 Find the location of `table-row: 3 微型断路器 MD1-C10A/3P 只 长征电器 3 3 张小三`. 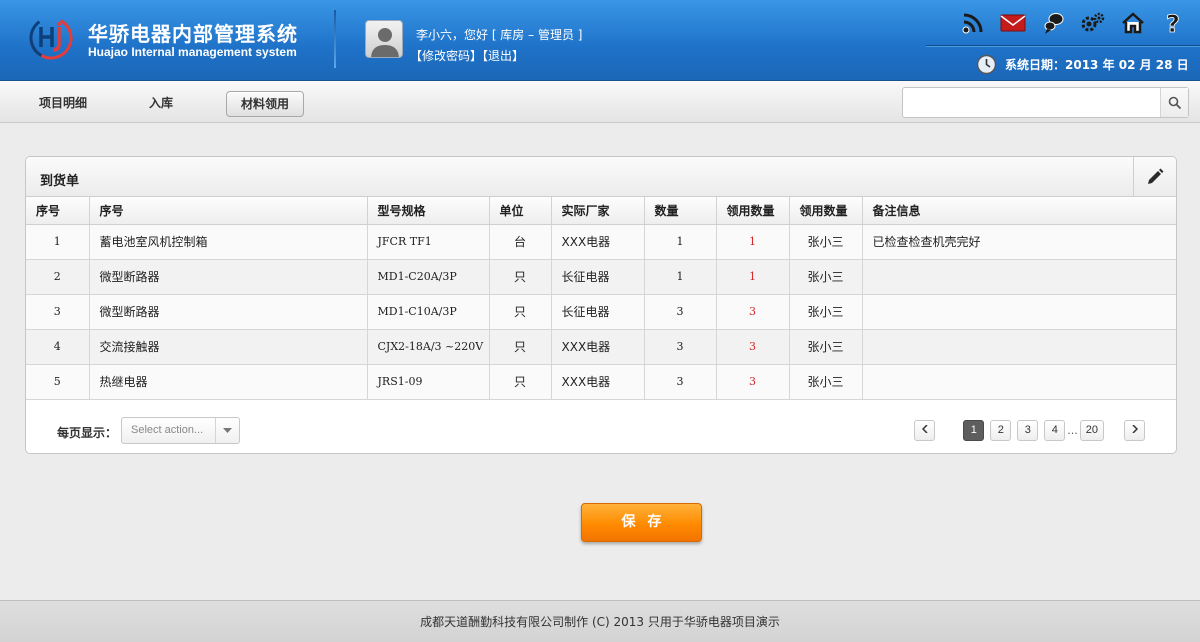

table-row: 3 微型断路器 MD1-C10A/3P 只 长征电器 3 3 张小三 is located at coordinates (601, 312).